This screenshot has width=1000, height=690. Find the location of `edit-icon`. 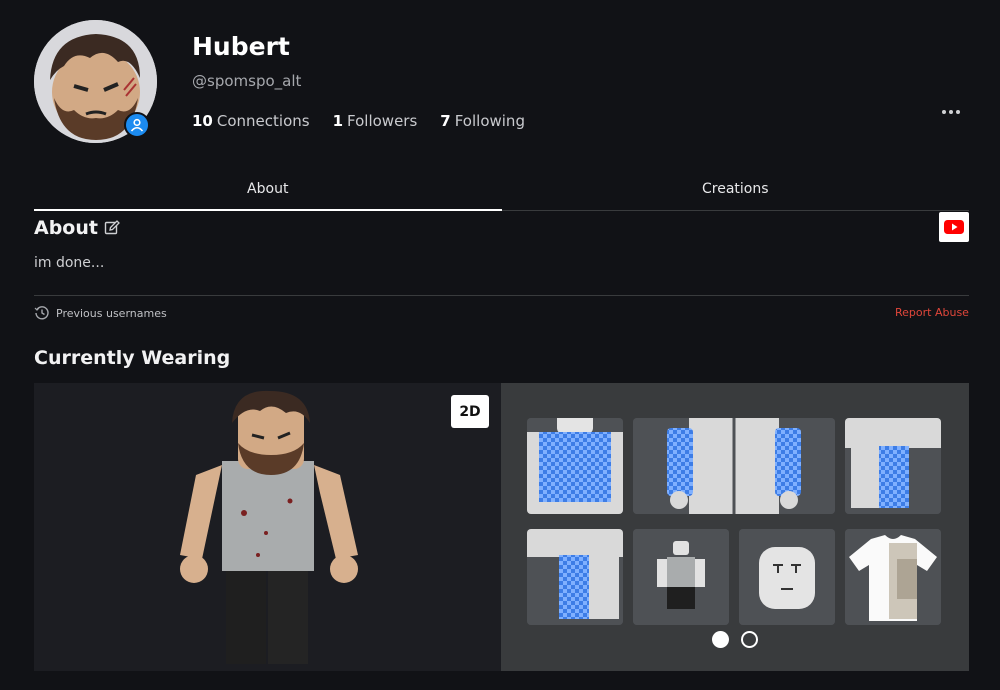

edit-icon is located at coordinates (112, 228).